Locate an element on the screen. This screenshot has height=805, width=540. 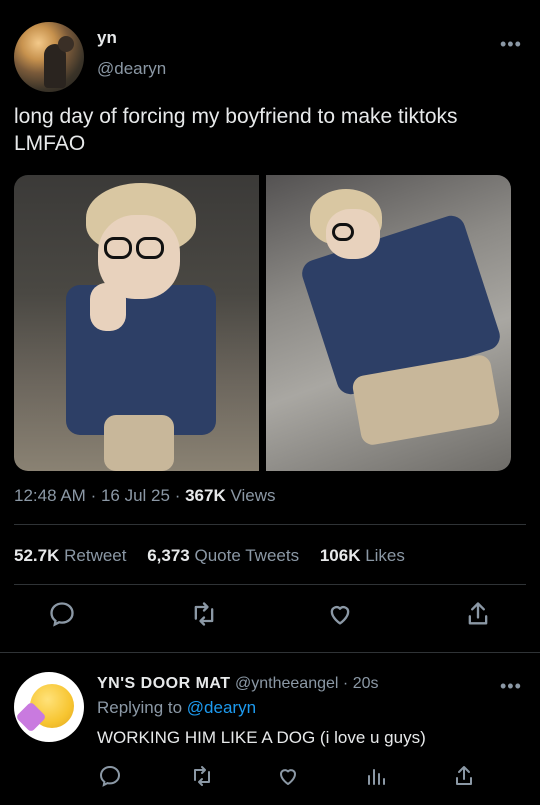
reply-handle: @yntheeangel is located at coordinates (286, 683).